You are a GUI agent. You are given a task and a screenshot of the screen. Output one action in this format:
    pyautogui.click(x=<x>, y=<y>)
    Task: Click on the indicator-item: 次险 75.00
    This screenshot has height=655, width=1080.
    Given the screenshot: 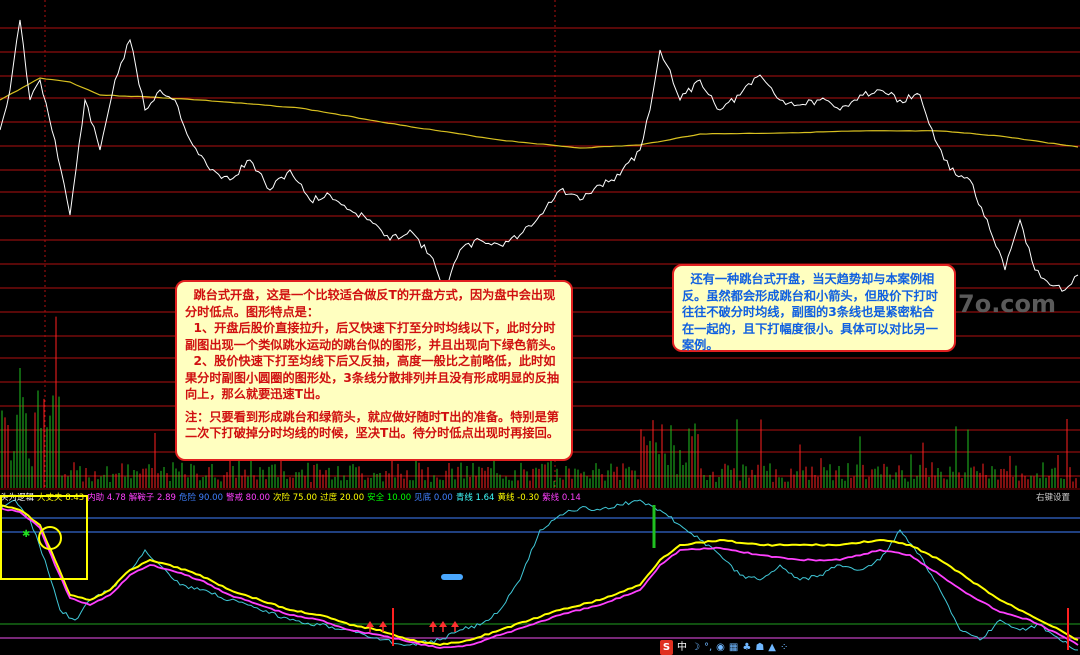 What is the action you would take?
    pyautogui.click(x=295, y=498)
    